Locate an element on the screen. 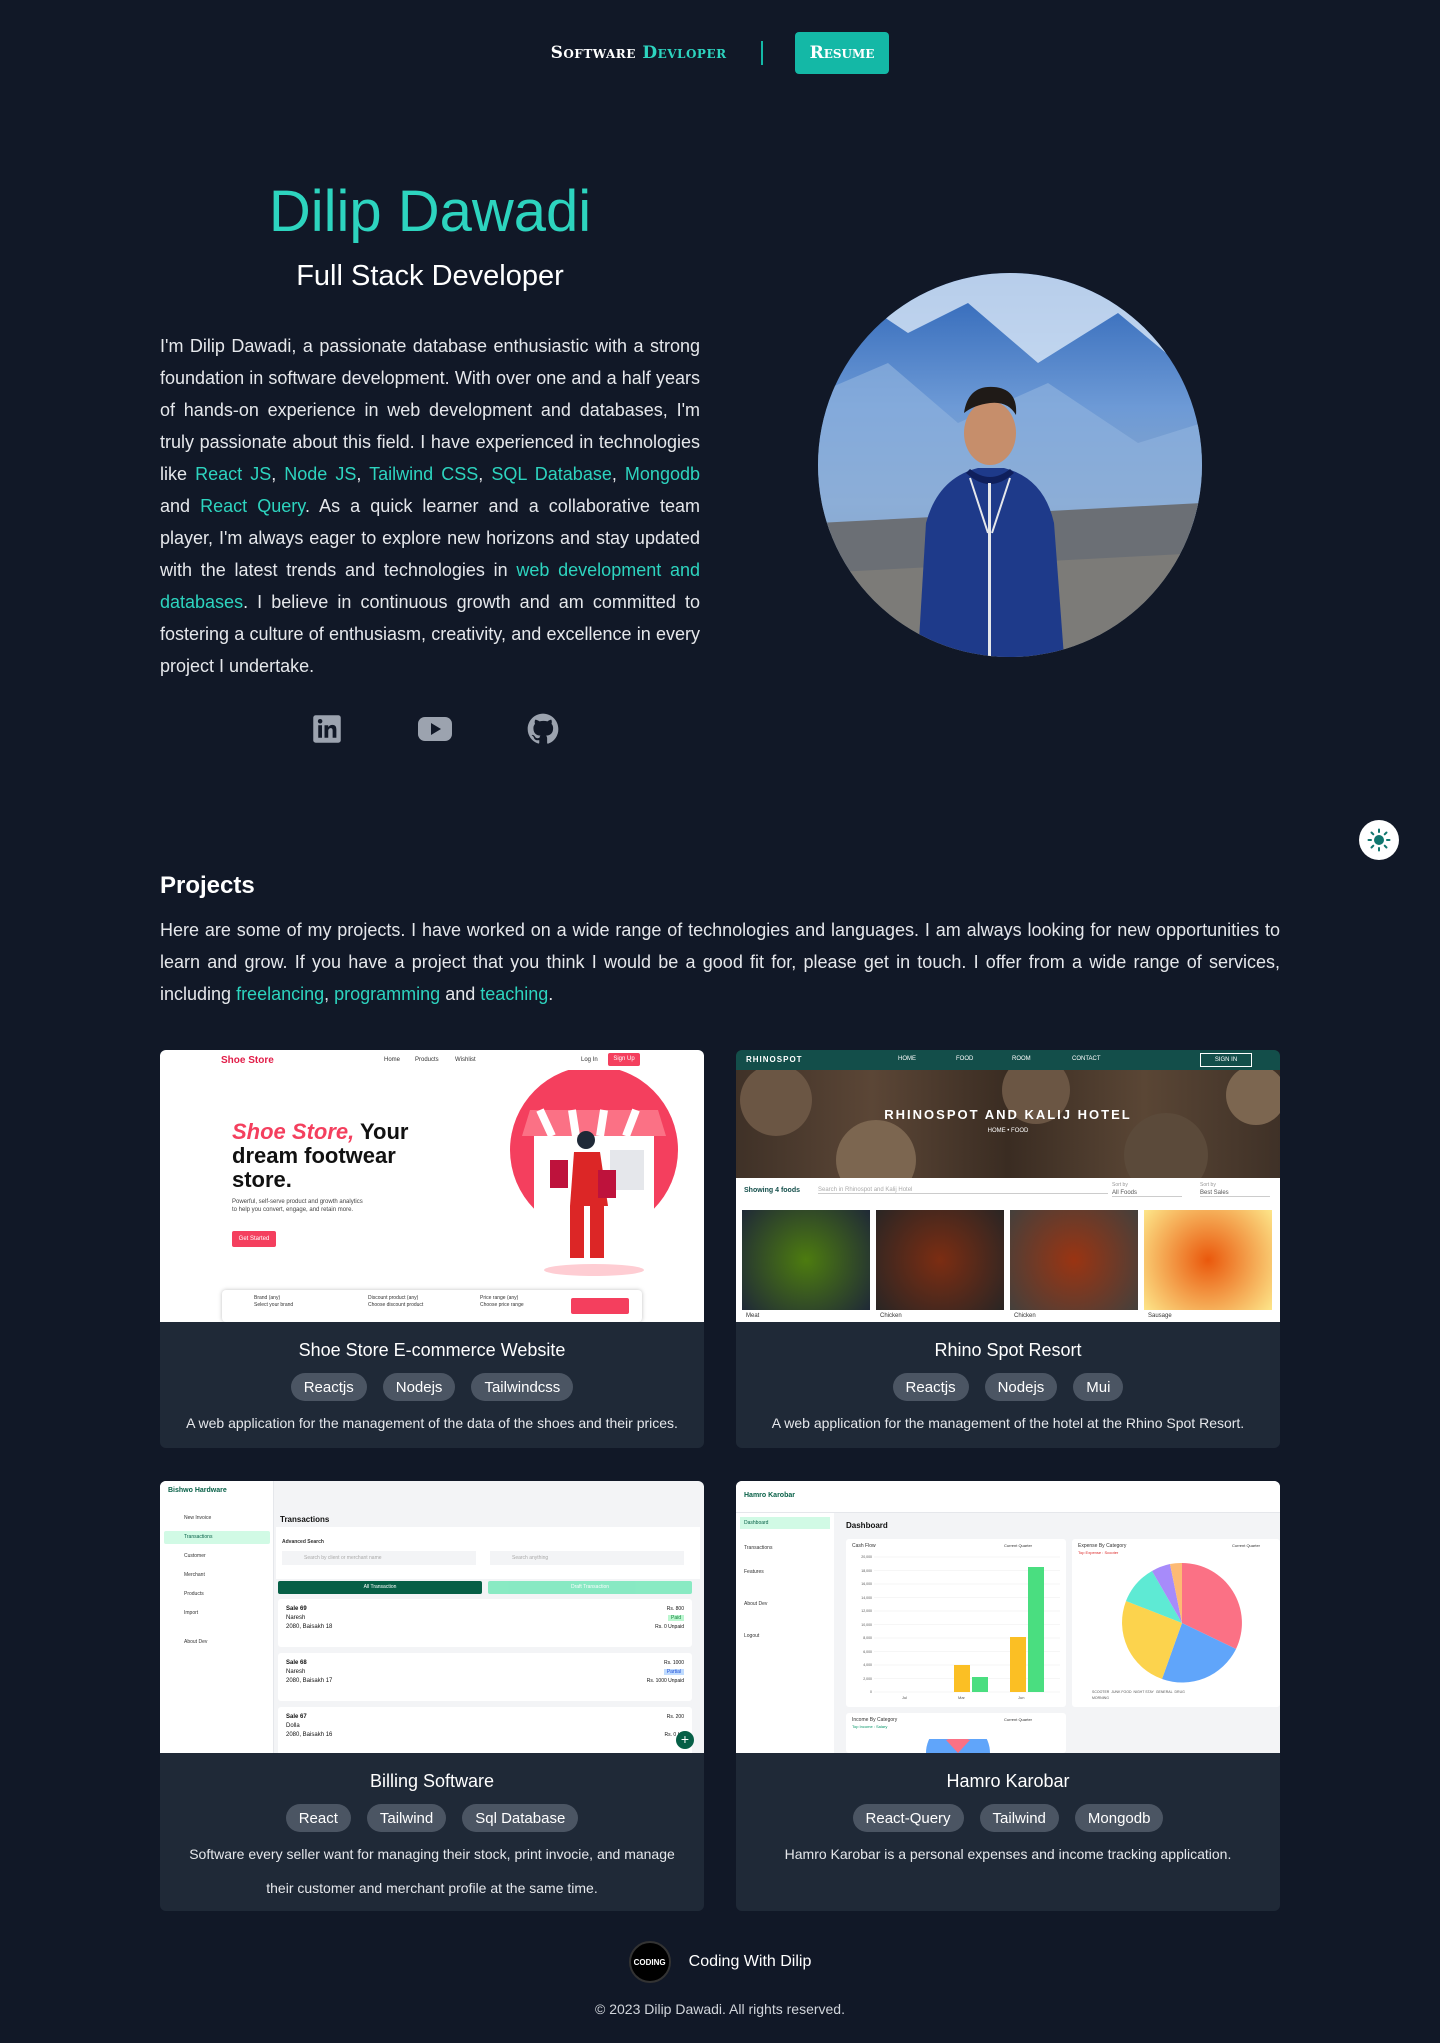 This screenshot has width=1440, height=2043. y-tick-label: 10,000 is located at coordinates (866, 1624).